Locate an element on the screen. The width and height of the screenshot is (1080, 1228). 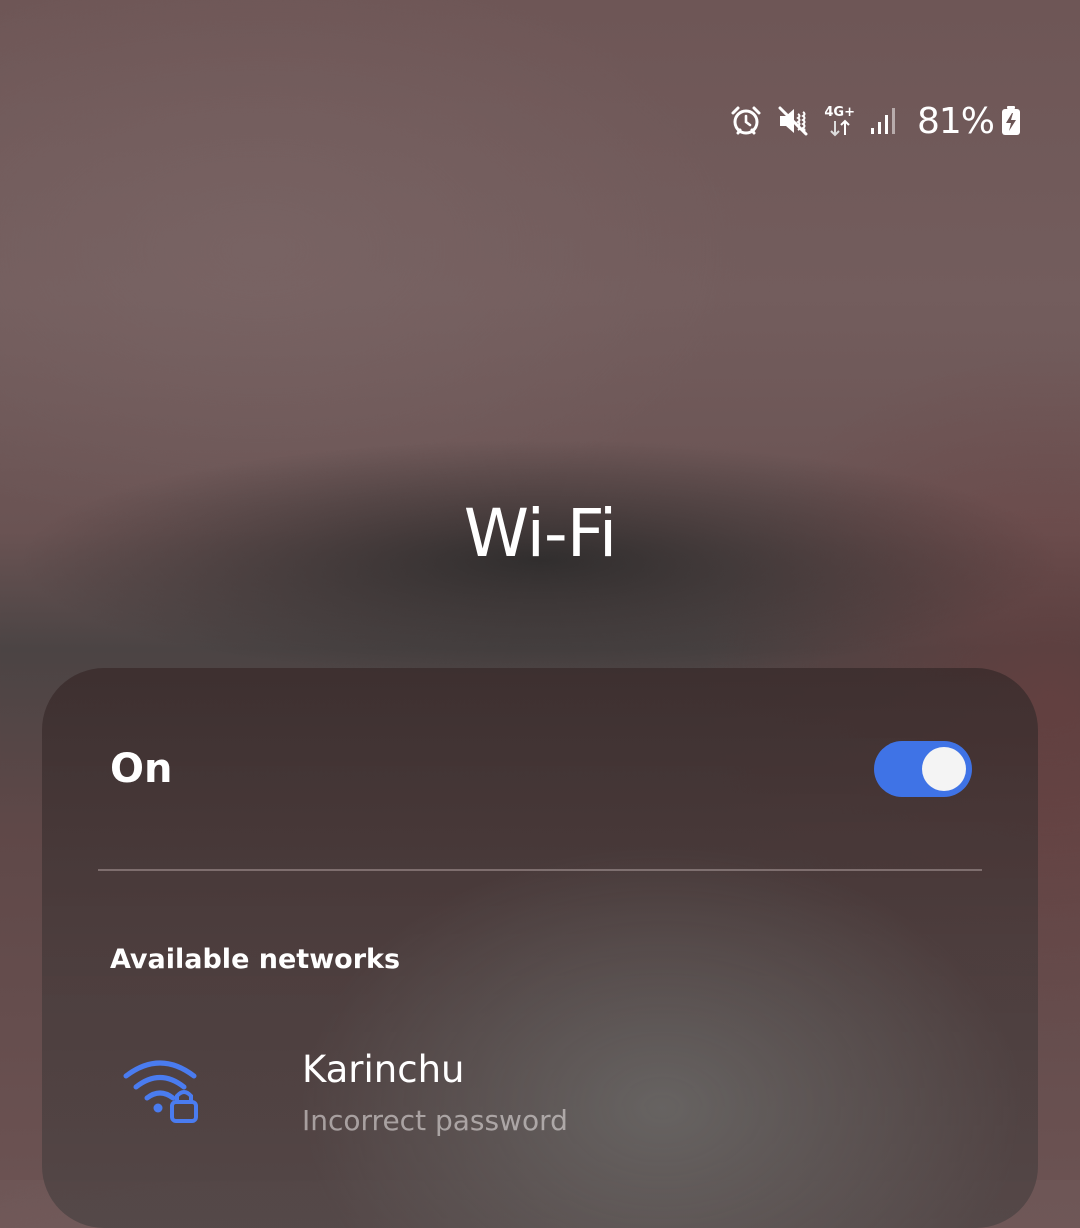
wifi-toggle-switch is located at coordinates (923, 769).